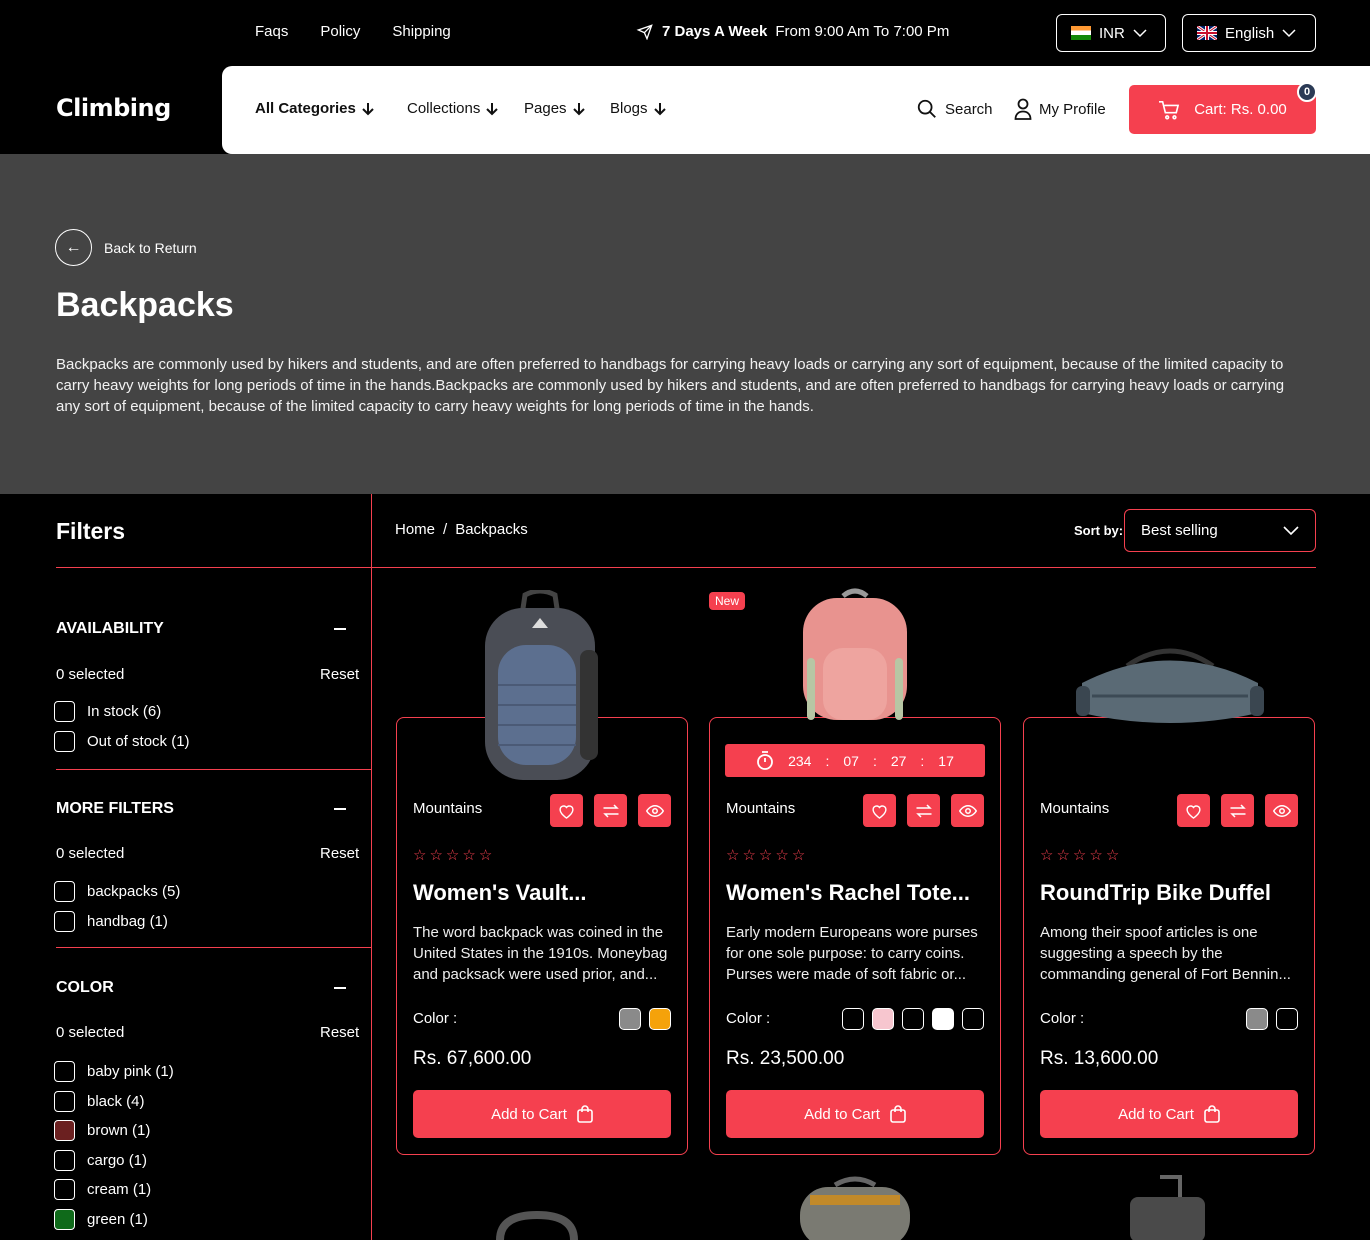  I want to click on filter-color-title: COLOR, so click(85, 988).